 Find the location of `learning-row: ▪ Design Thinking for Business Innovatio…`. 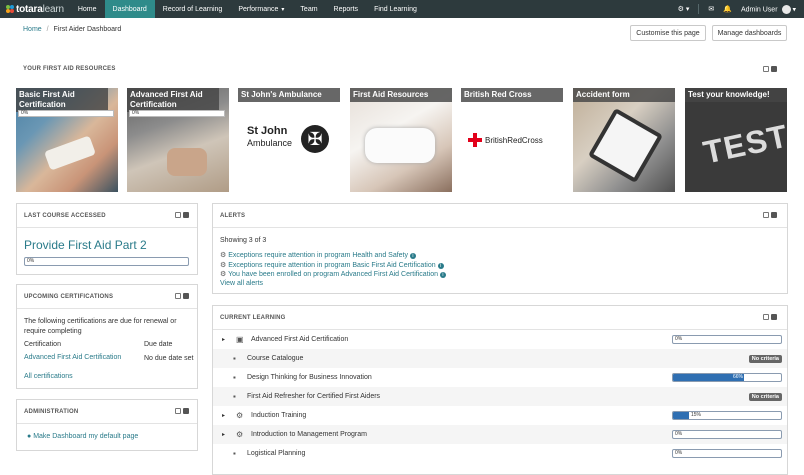

learning-row: ▪ Design Thinking for Business Innovatio… is located at coordinates (500, 377).